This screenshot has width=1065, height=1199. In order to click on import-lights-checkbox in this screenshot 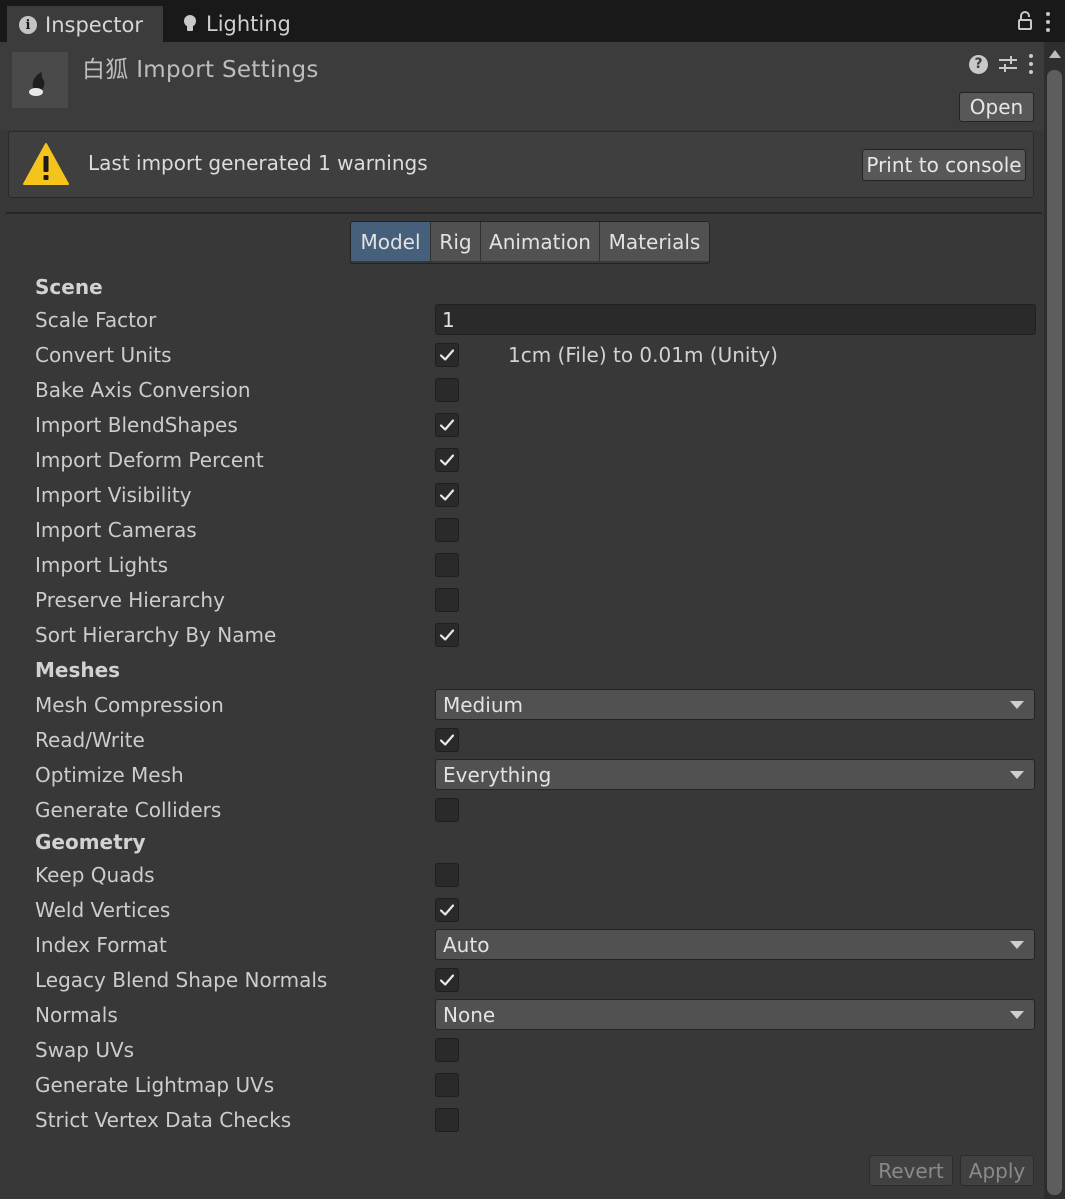, I will do `click(447, 565)`.